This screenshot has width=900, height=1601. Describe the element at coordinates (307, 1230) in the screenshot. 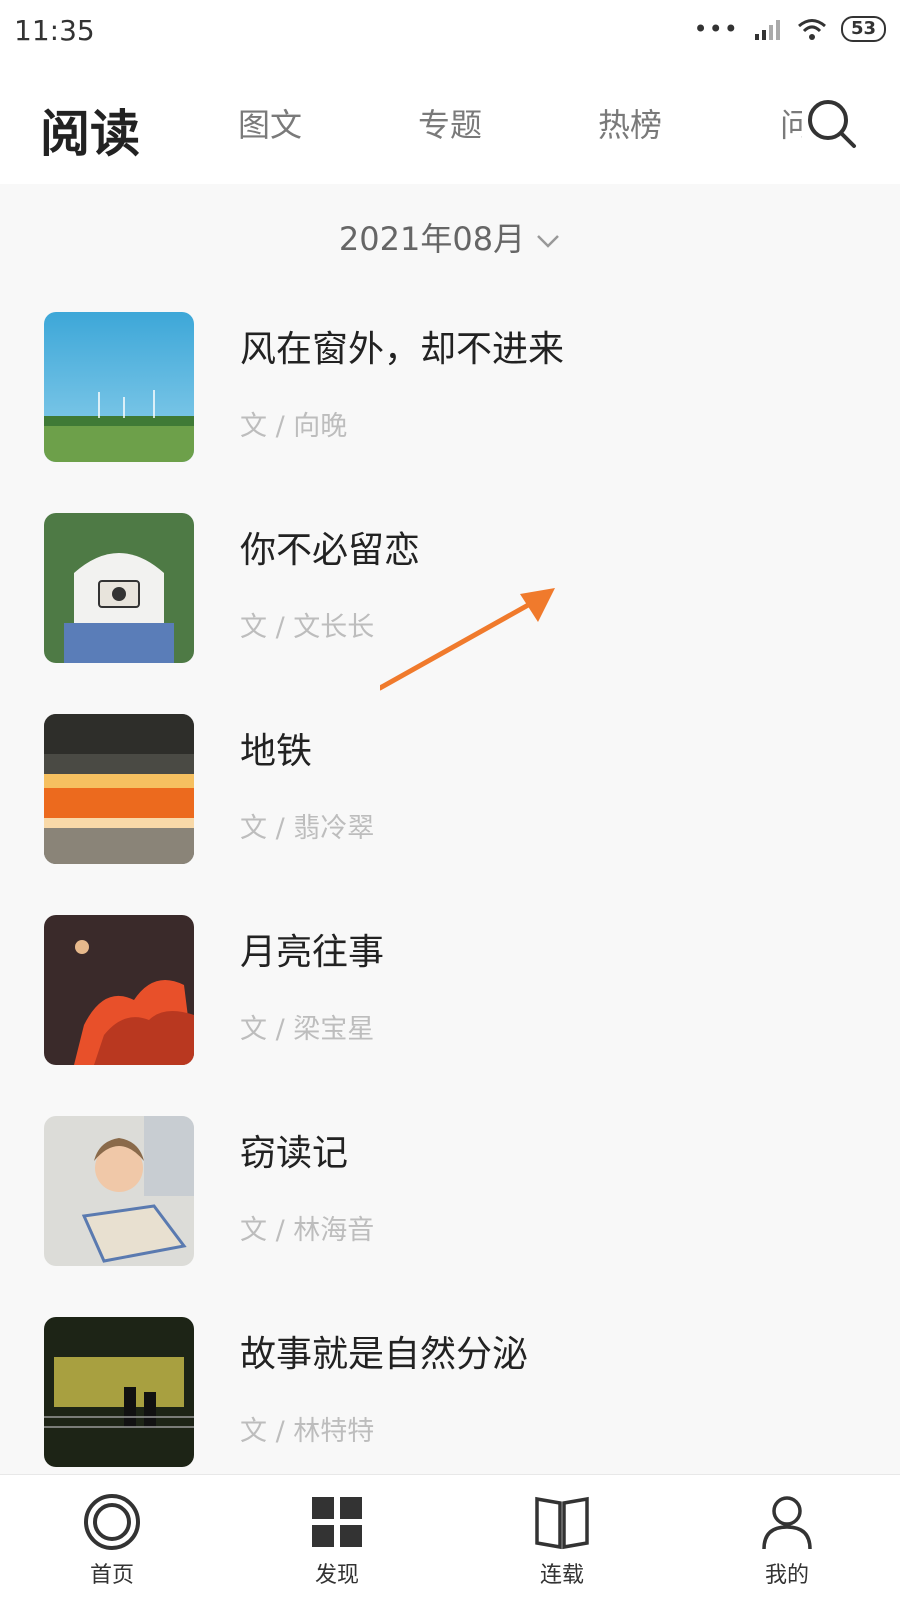

I see `article-author: 文 / 林海音` at that location.